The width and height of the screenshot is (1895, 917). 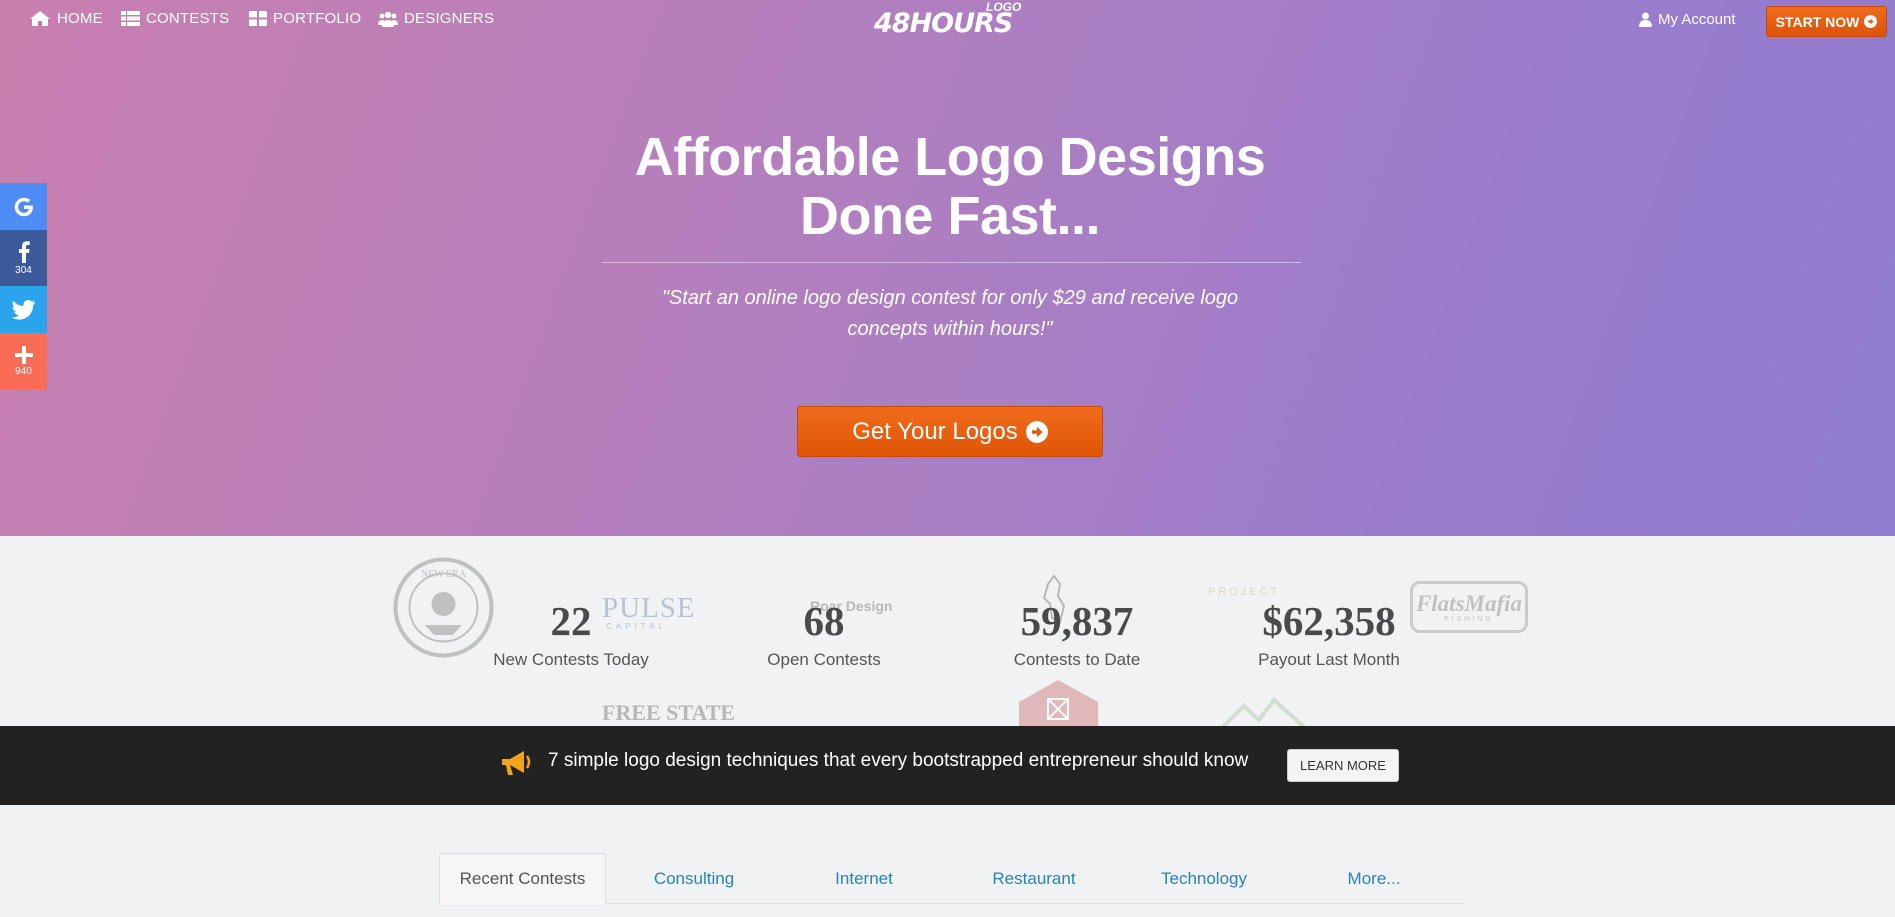 I want to click on stat-contests-to-date: 59,837 Contests to Date, so click(x=1077, y=634).